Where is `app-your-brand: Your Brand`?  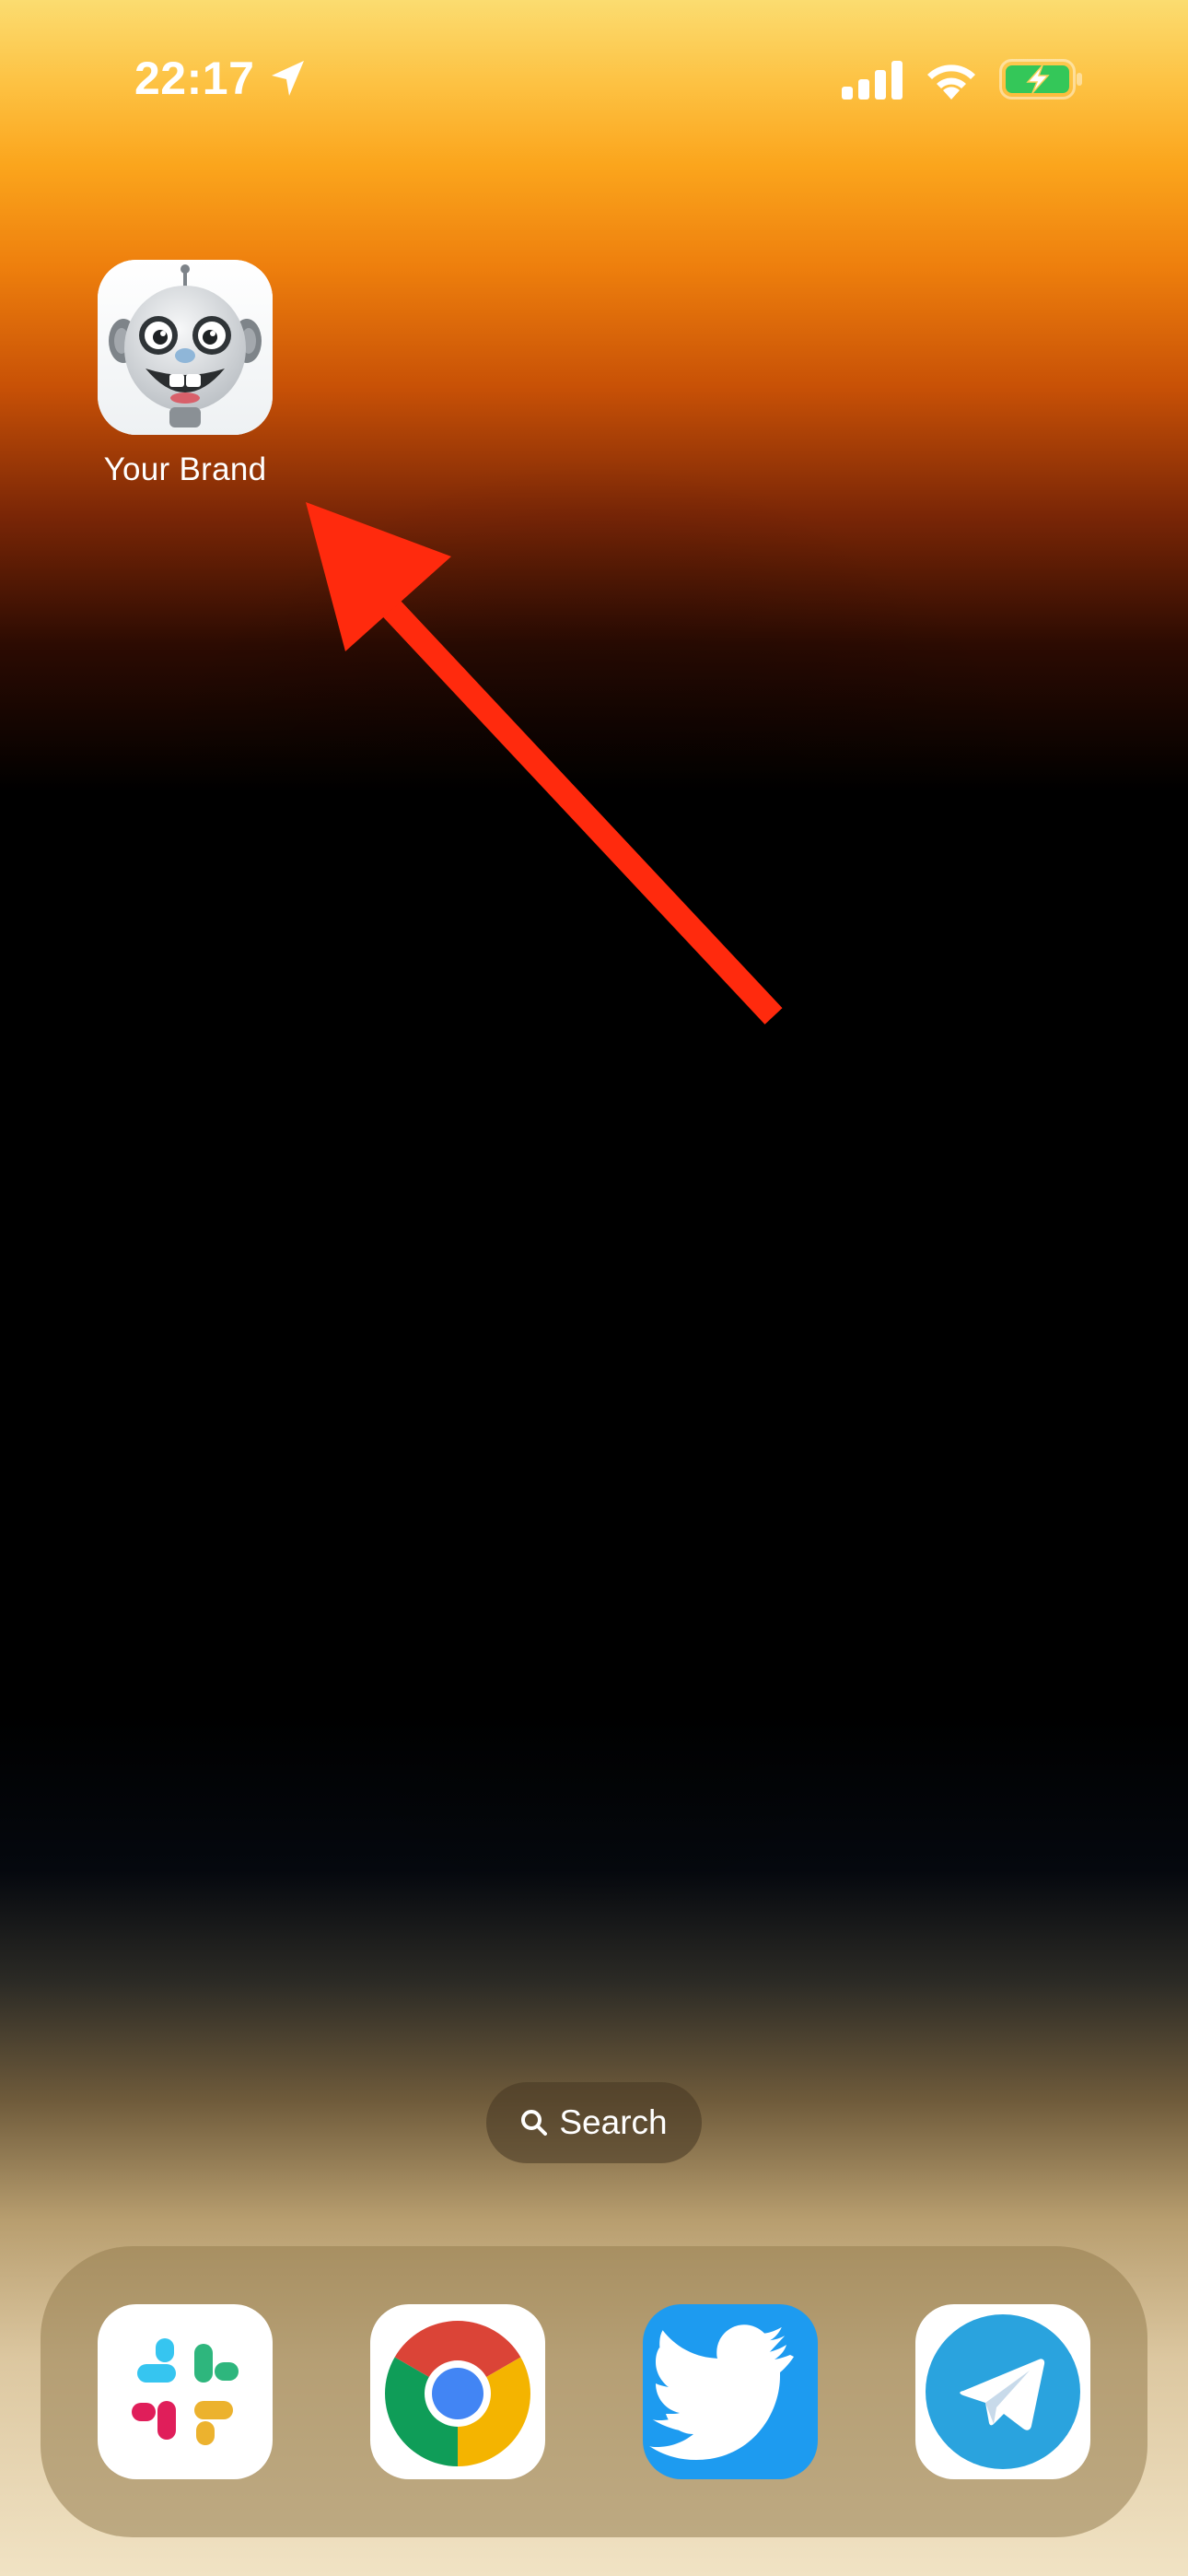 app-your-brand: Your Brand is located at coordinates (185, 373).